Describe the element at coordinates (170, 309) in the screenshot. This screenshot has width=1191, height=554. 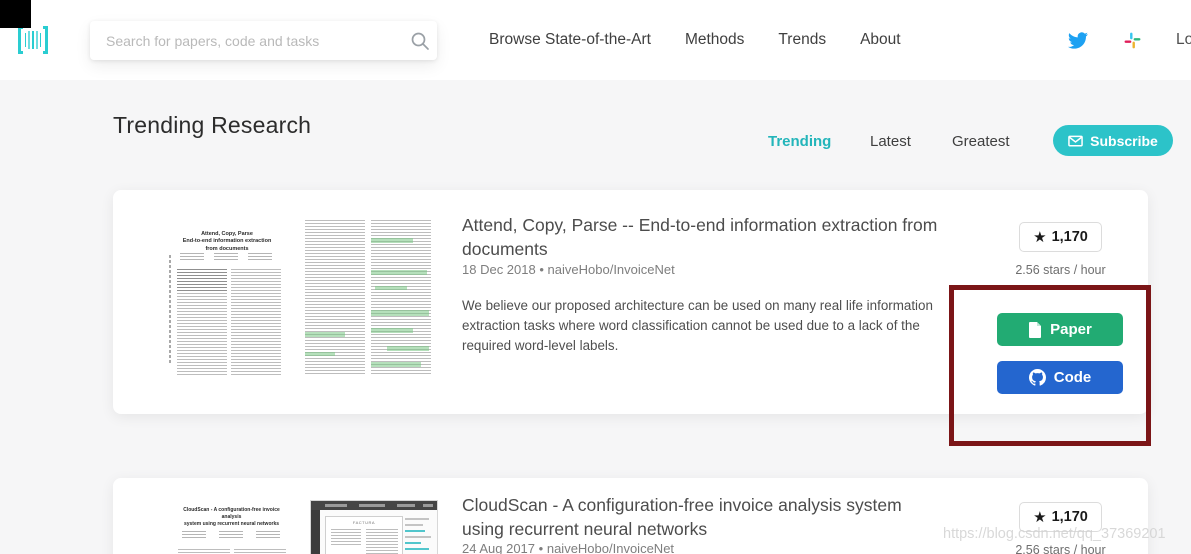
I see `arxiv-sidebar-text` at that location.